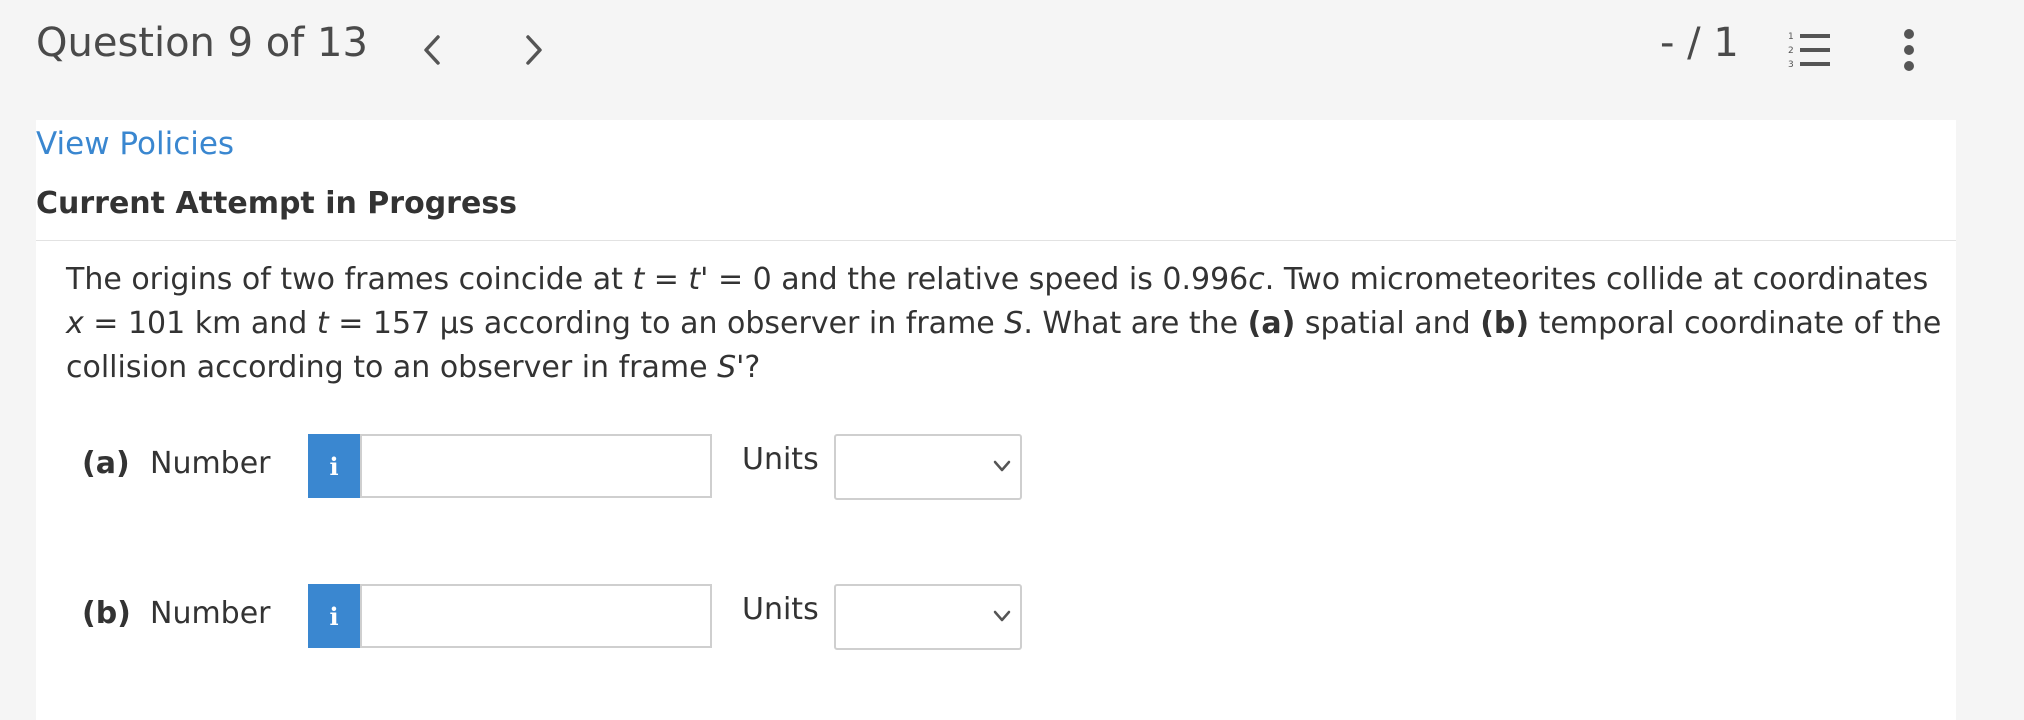  I want to click on more-vertical-icon, so click(1909, 50).